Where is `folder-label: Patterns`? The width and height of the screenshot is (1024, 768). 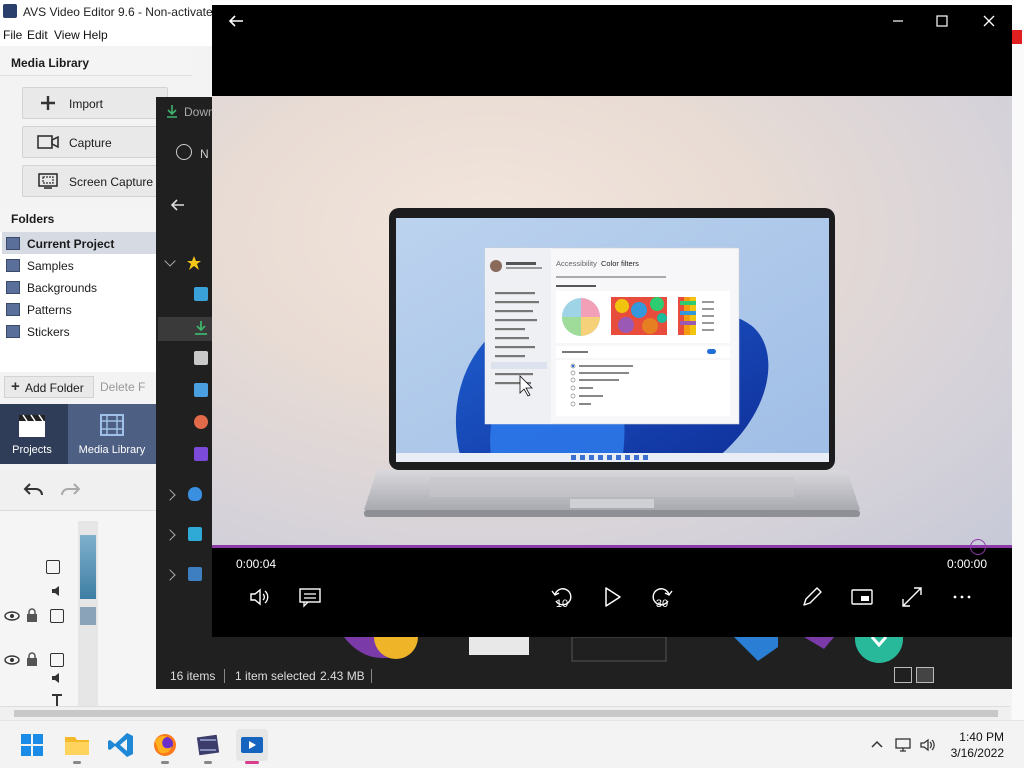
folder-label: Patterns is located at coordinates (49, 310).